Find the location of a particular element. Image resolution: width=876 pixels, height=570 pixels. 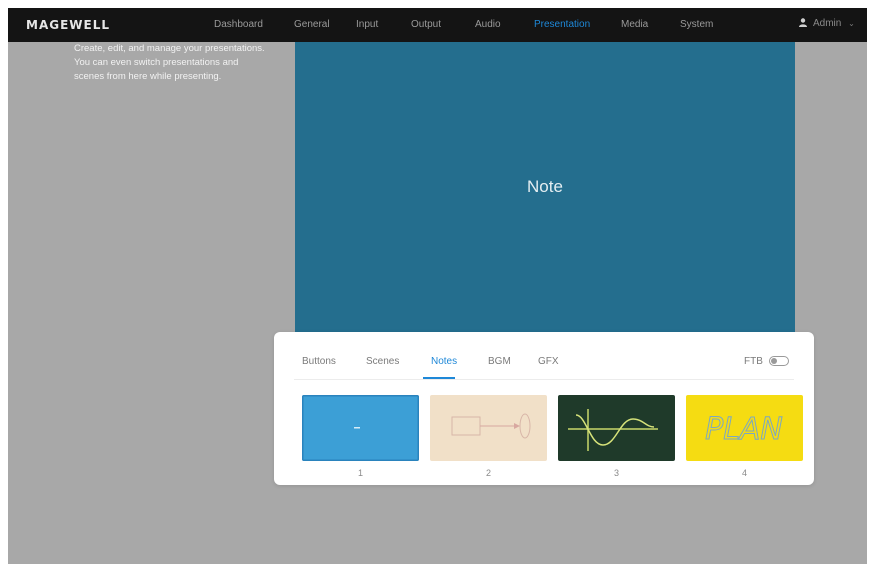

note-number-2: 2 is located at coordinates (488, 473).